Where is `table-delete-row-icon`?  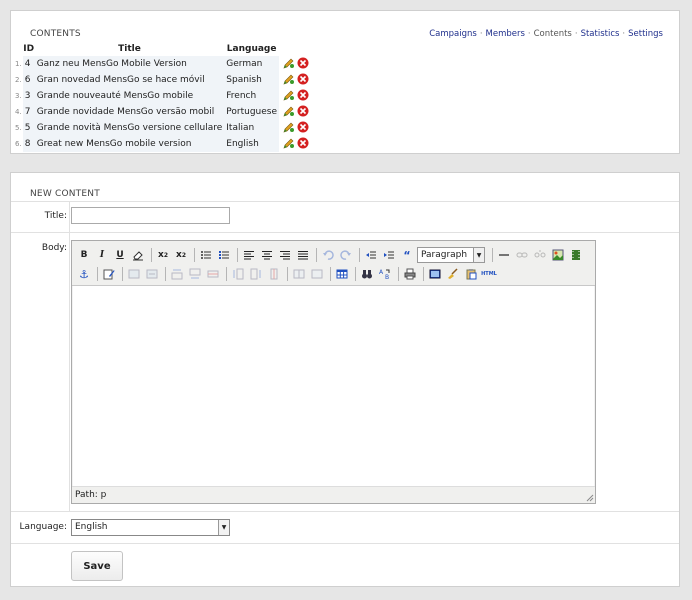
table-delete-row-icon is located at coordinates (213, 274).